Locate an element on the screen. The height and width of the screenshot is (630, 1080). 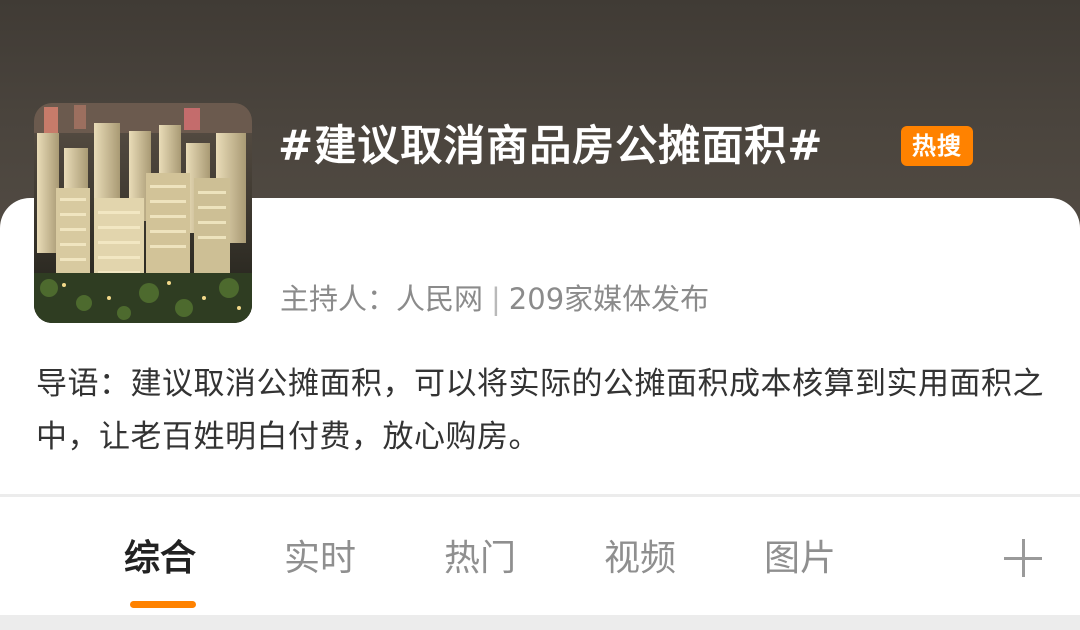
tab-images: 图片 is located at coordinates (800, 559).